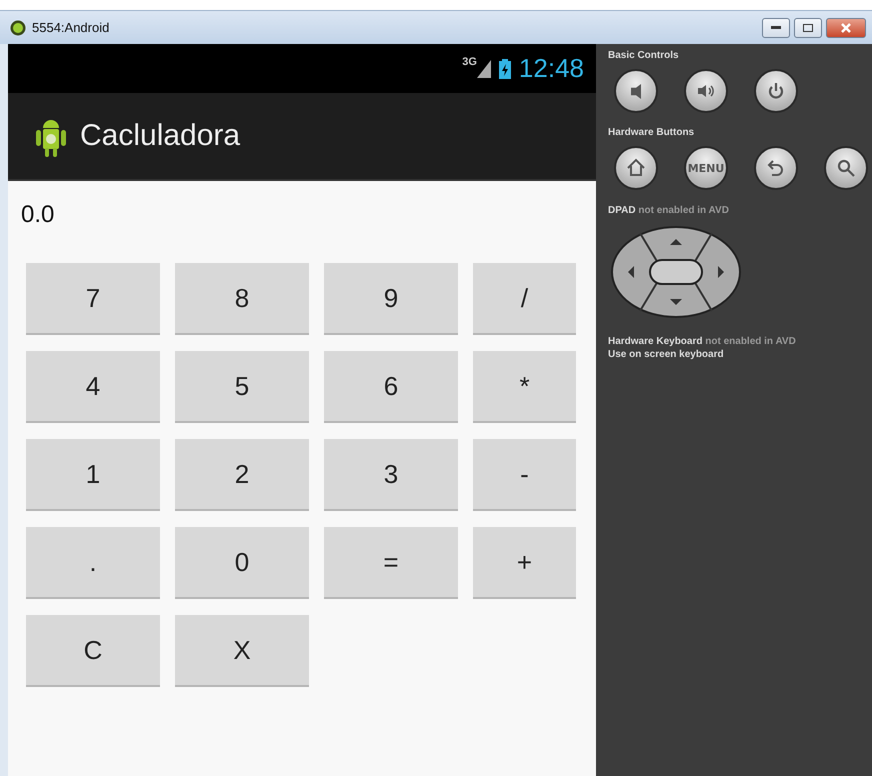 This screenshot has width=872, height=776. What do you see at coordinates (242, 387) in the screenshot?
I see `calculator-key: 5` at bounding box center [242, 387].